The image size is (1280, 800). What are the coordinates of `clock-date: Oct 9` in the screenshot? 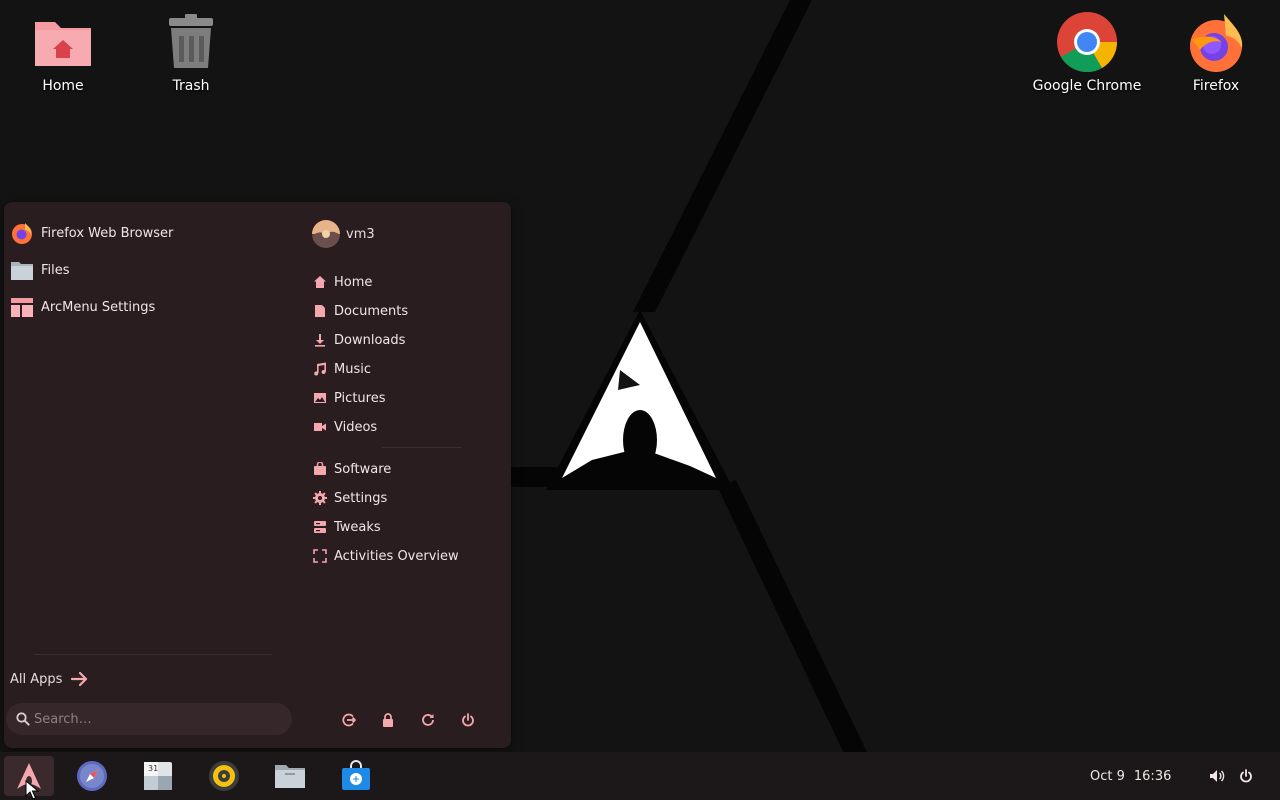 It's located at (1107, 776).